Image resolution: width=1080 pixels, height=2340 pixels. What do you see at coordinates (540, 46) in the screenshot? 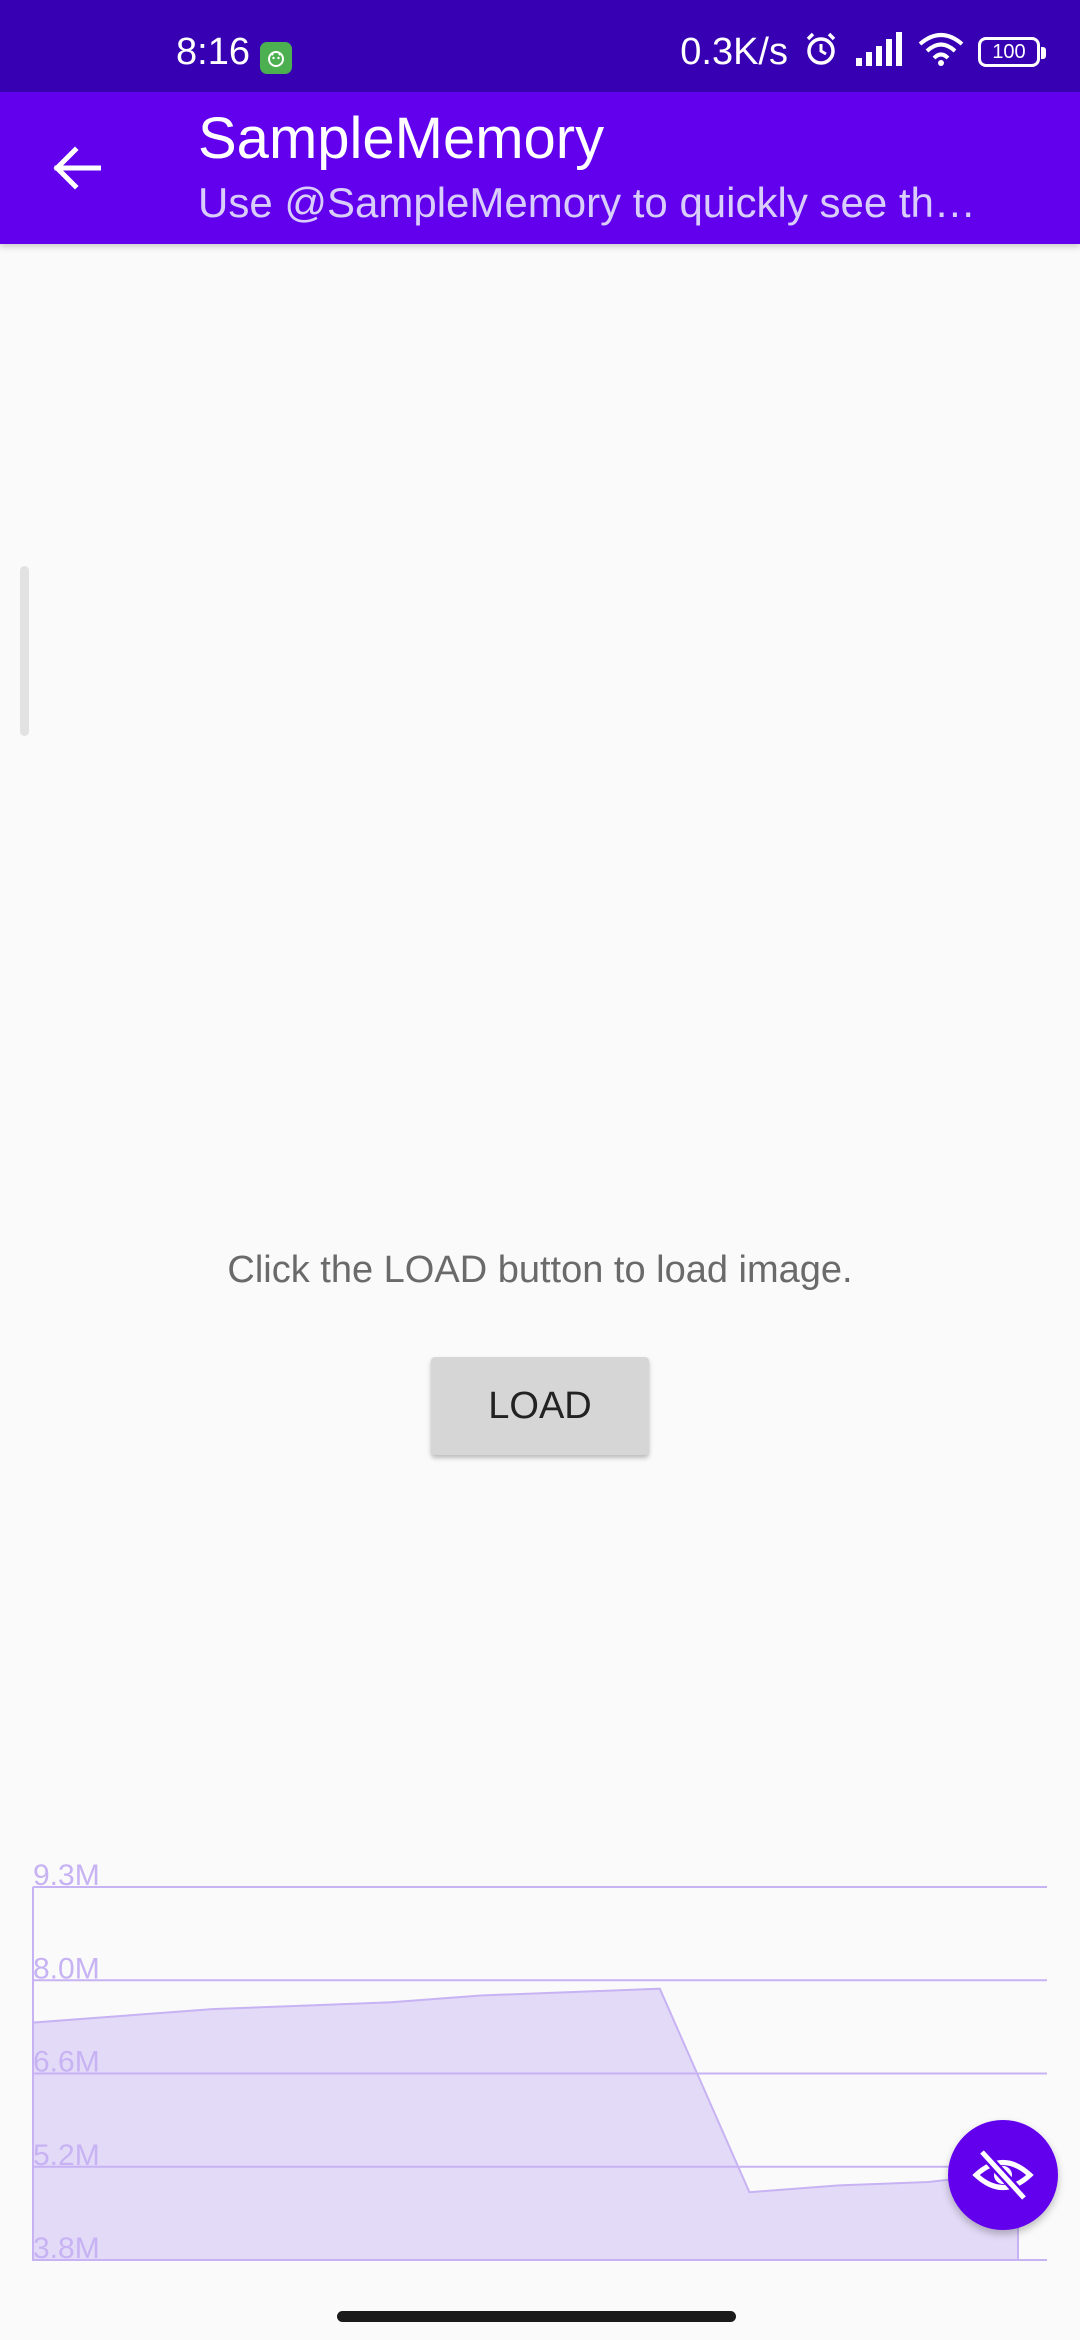
I see `status-bar: 8:16 0.3K/s 100` at bounding box center [540, 46].